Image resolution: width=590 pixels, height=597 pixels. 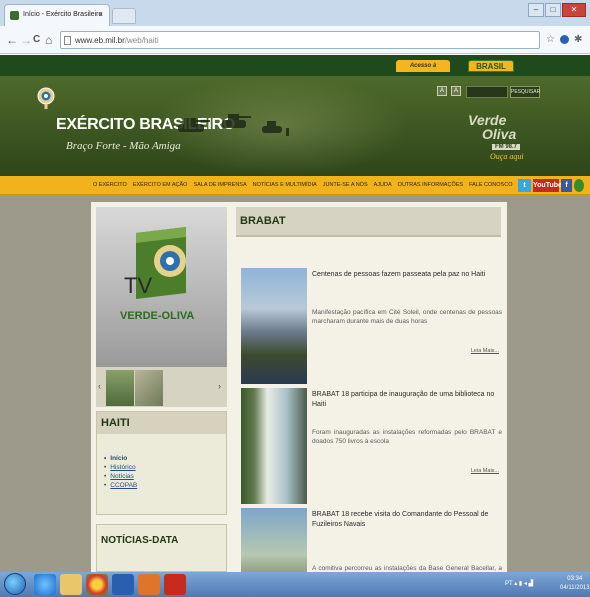 What do you see at coordinates (300, 40) in the screenshot?
I see `address-bar: www.eb.mil.br/web/haiti` at bounding box center [300, 40].